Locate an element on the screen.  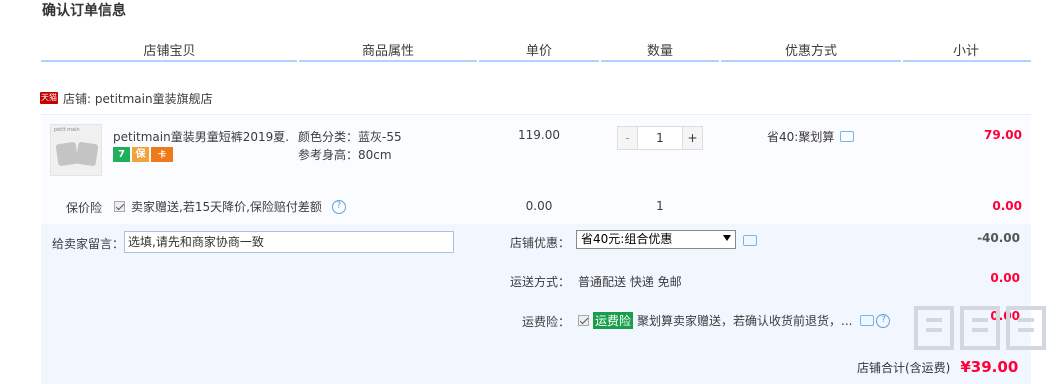
freight-insurance-row: 运费险 聚划算卖家赠送，若确认收货前退货，... ? is located at coordinates (734, 320).